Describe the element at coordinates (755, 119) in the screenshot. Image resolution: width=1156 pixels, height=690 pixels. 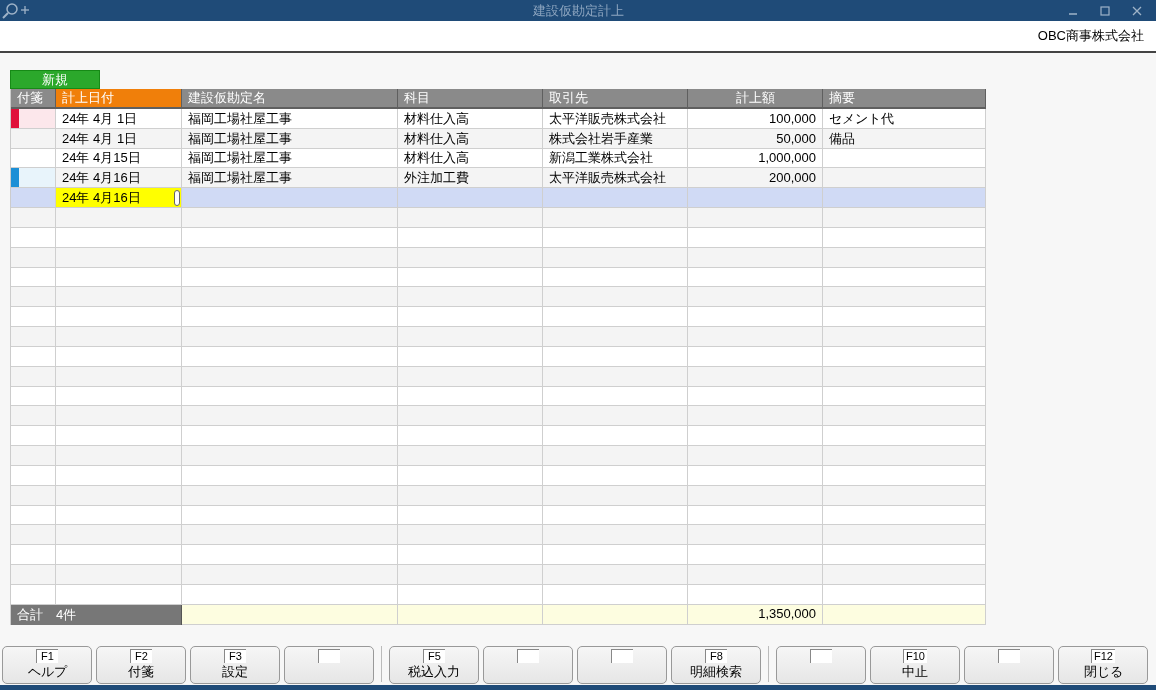
I see `table-cell: 100,000` at that location.